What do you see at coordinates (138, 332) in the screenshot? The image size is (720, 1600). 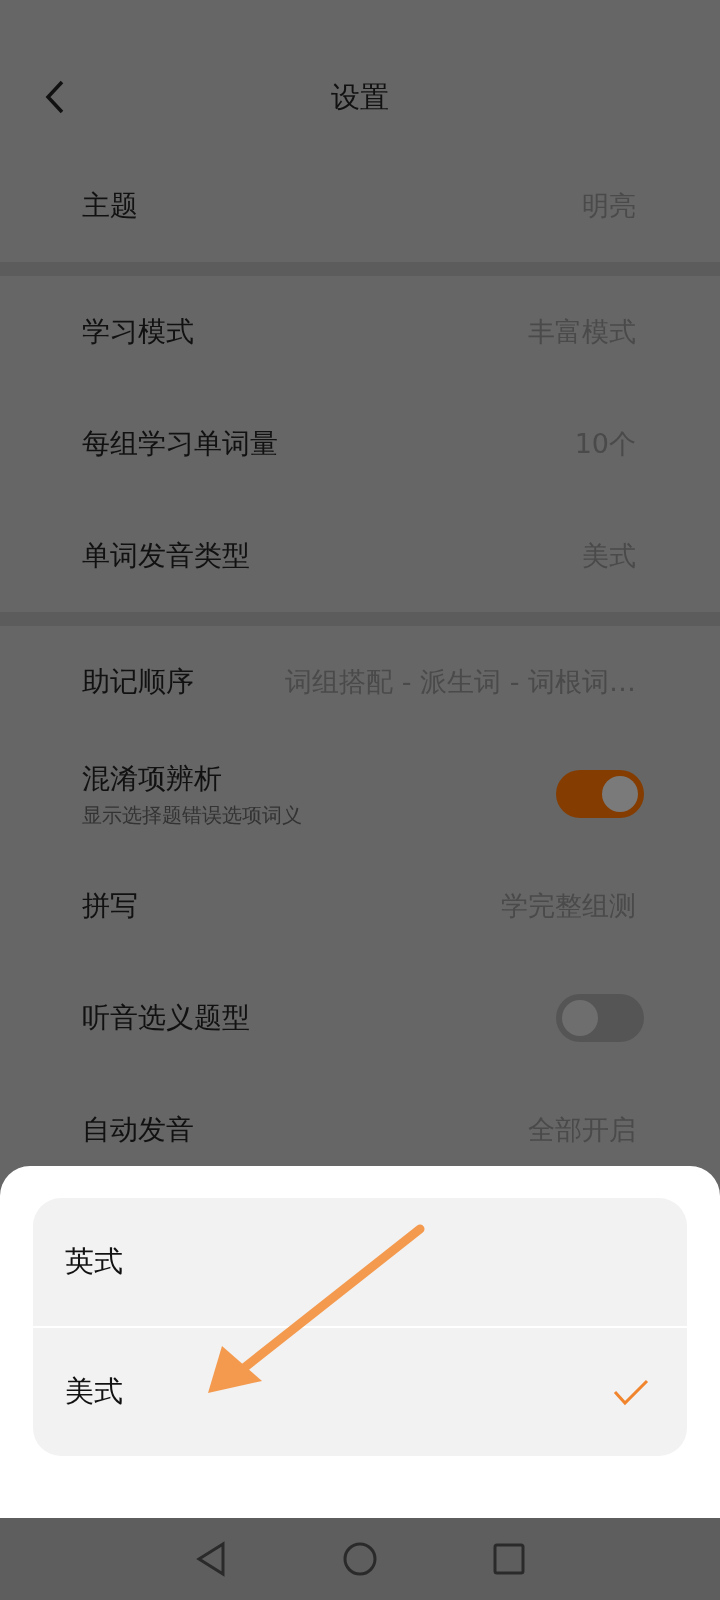 I see `row-label: 学习模式` at bounding box center [138, 332].